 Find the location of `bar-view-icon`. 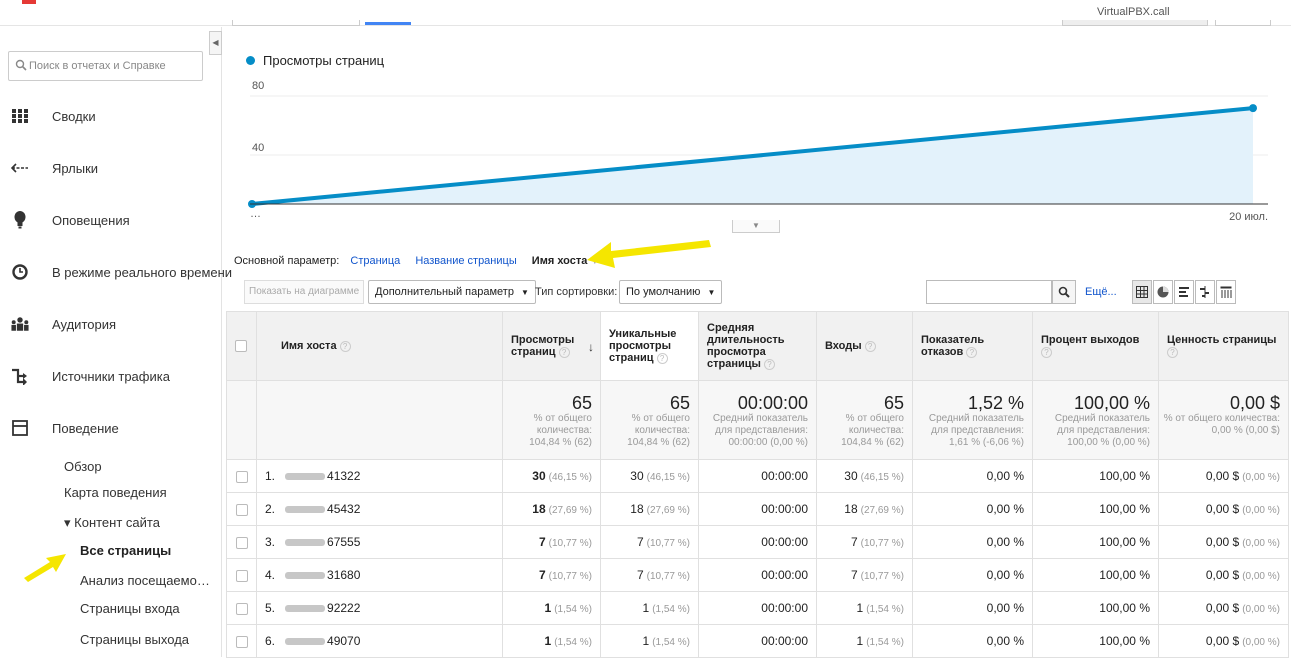

bar-view-icon is located at coordinates (1184, 292).